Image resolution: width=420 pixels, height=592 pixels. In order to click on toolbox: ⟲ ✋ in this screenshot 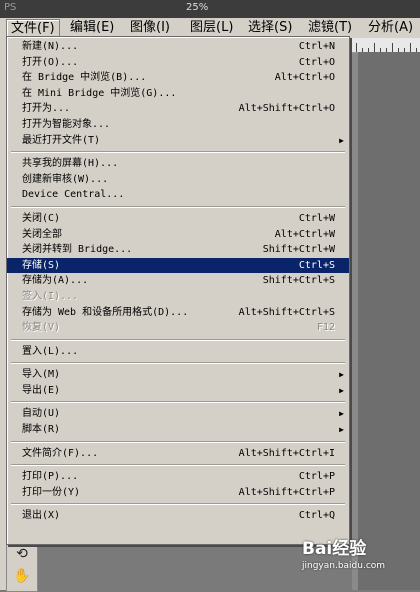, I will do `click(22, 567)`.